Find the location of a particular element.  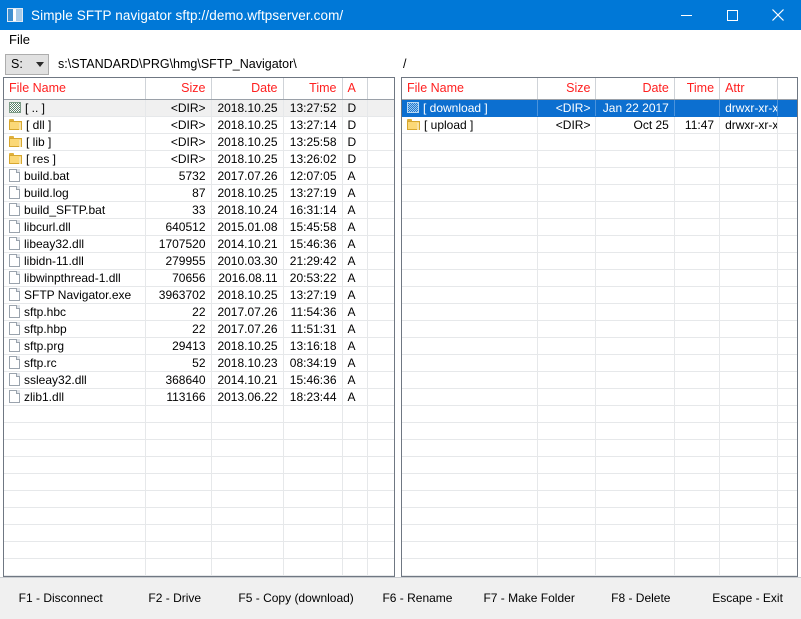

cell-time: 16:31:14 is located at coordinates (313, 210).